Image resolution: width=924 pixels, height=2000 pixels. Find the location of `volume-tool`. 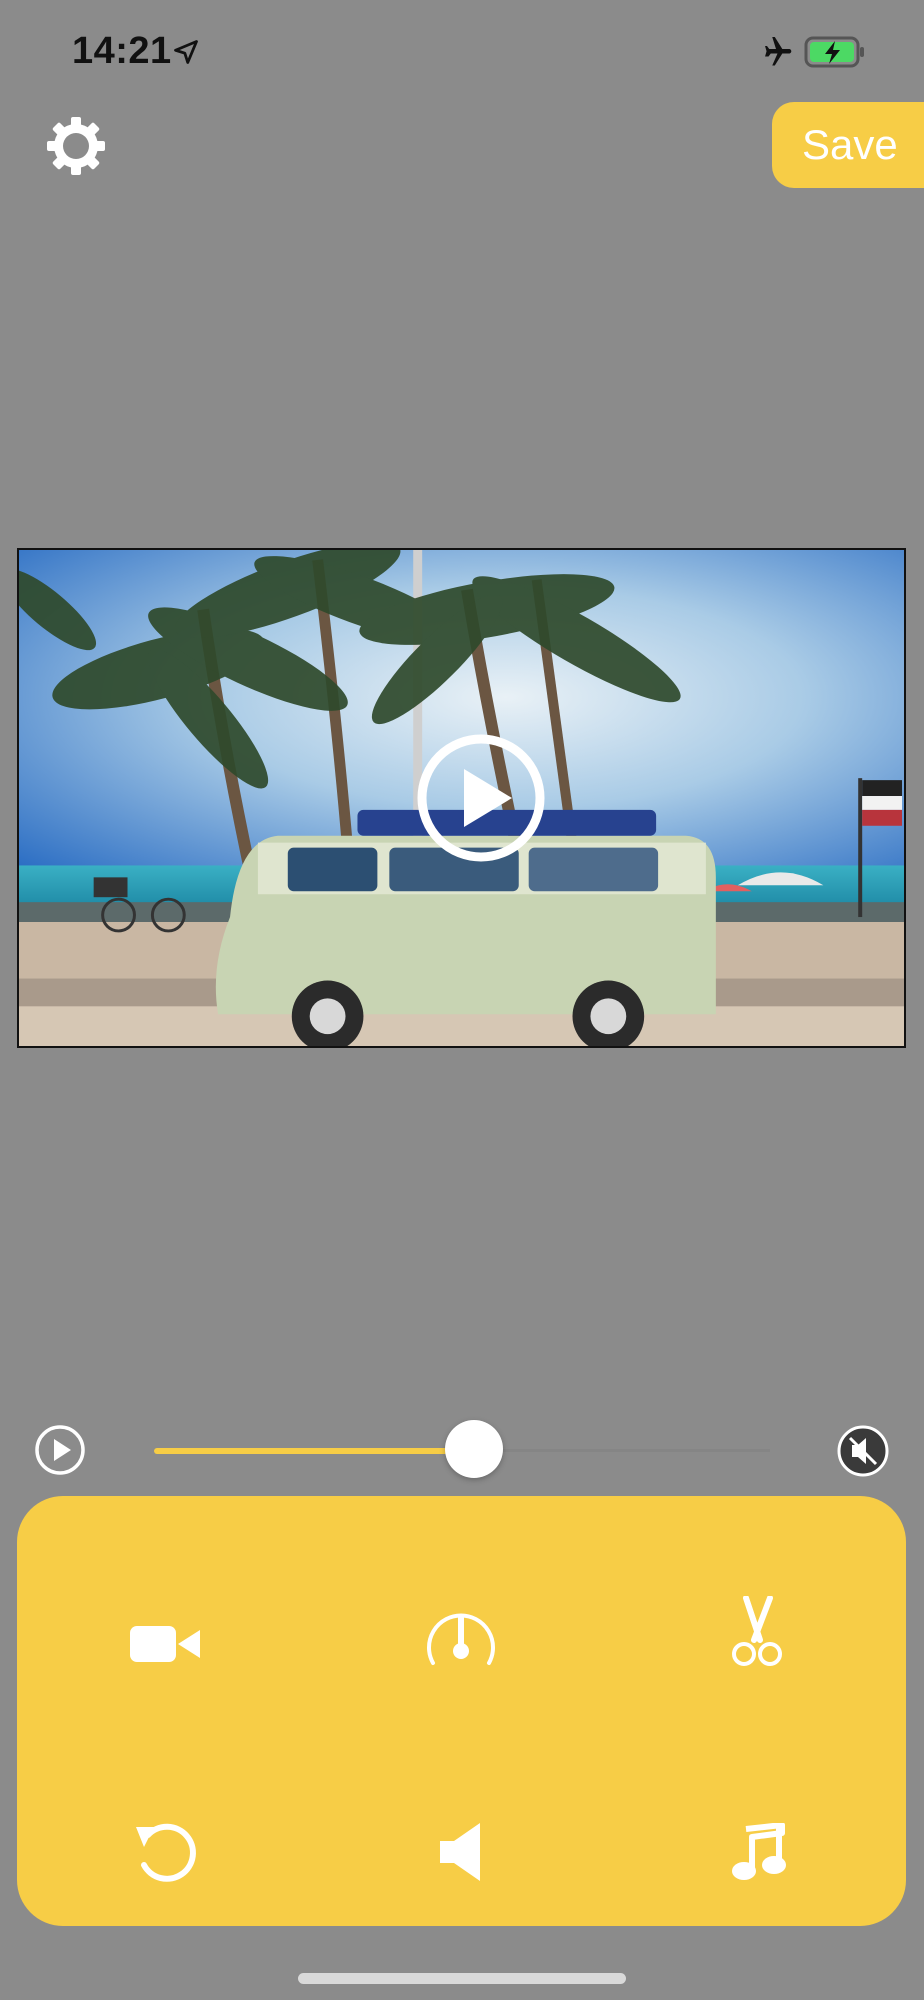

volume-tool is located at coordinates (461, 1852).